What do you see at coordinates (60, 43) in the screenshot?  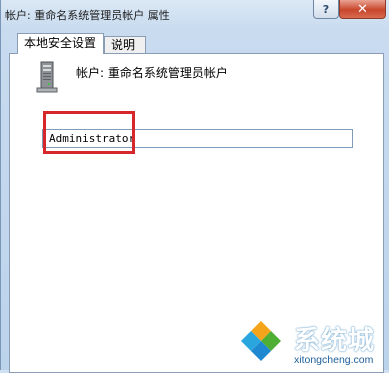 I see `tab-local-security-setting: 本地安全设置` at bounding box center [60, 43].